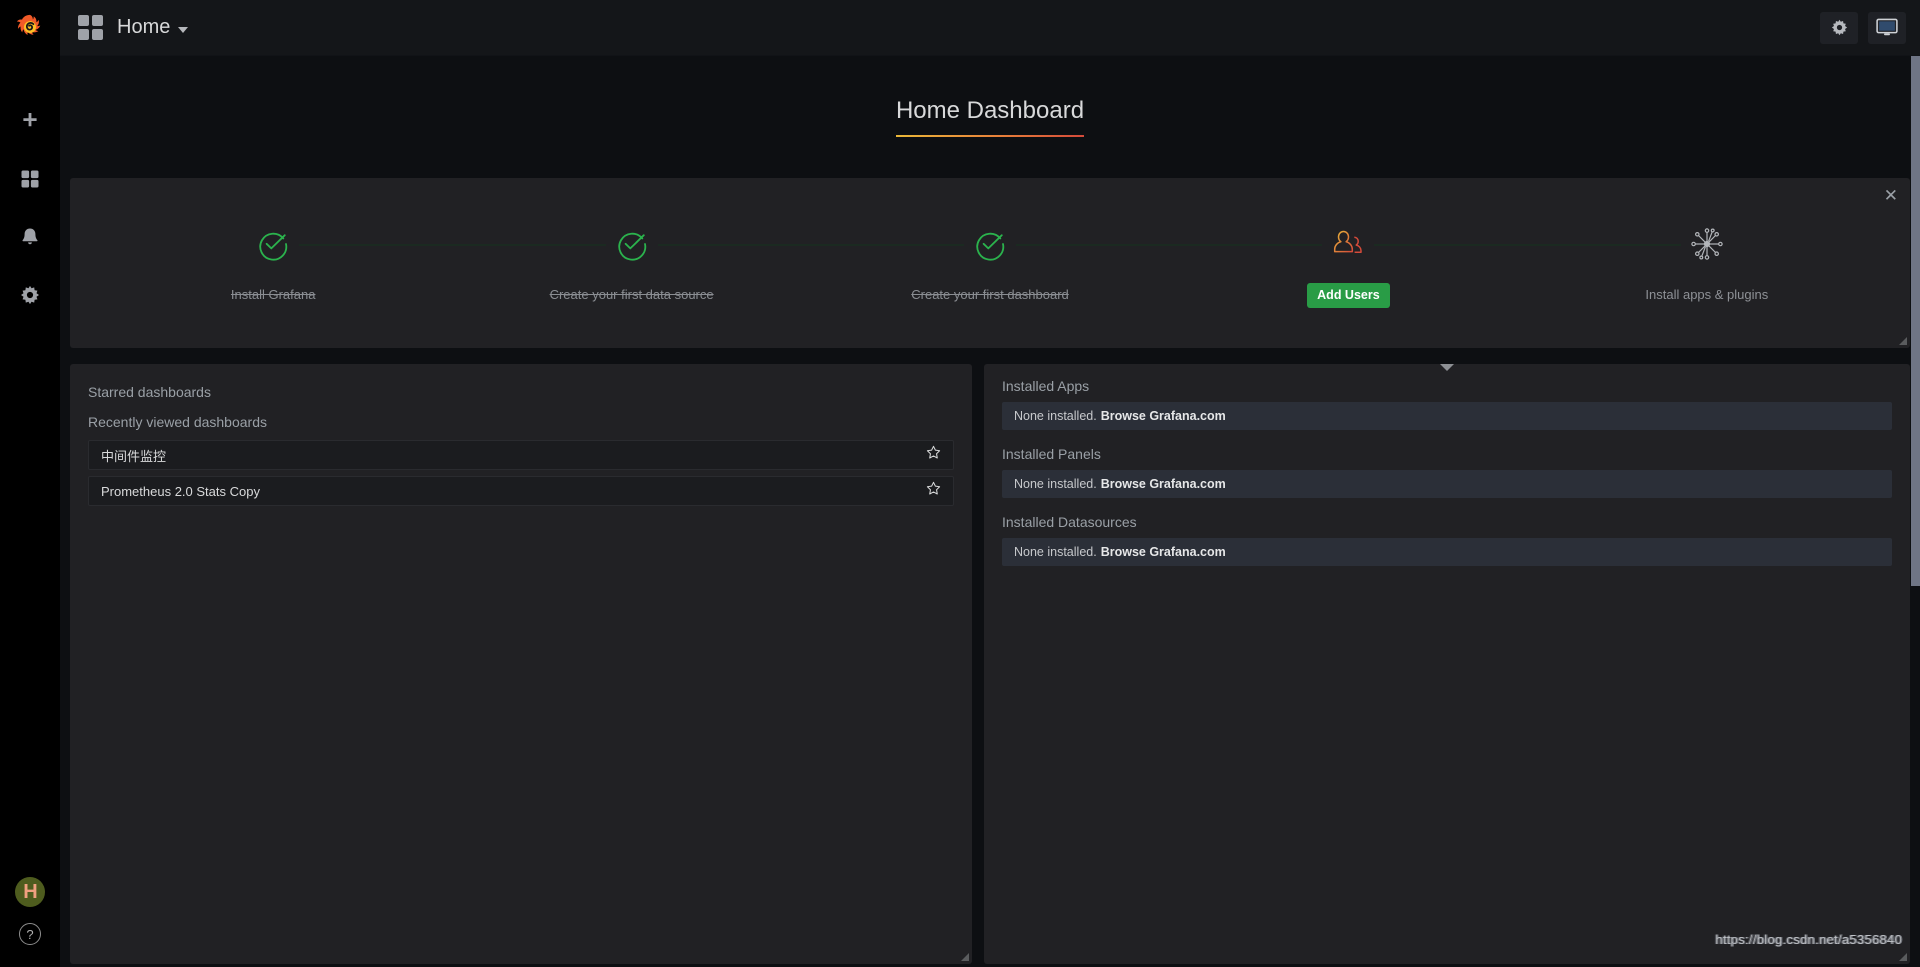 Image resolution: width=1920 pixels, height=967 pixels. Describe the element at coordinates (1706, 244) in the screenshot. I see `plugins-icon` at that location.